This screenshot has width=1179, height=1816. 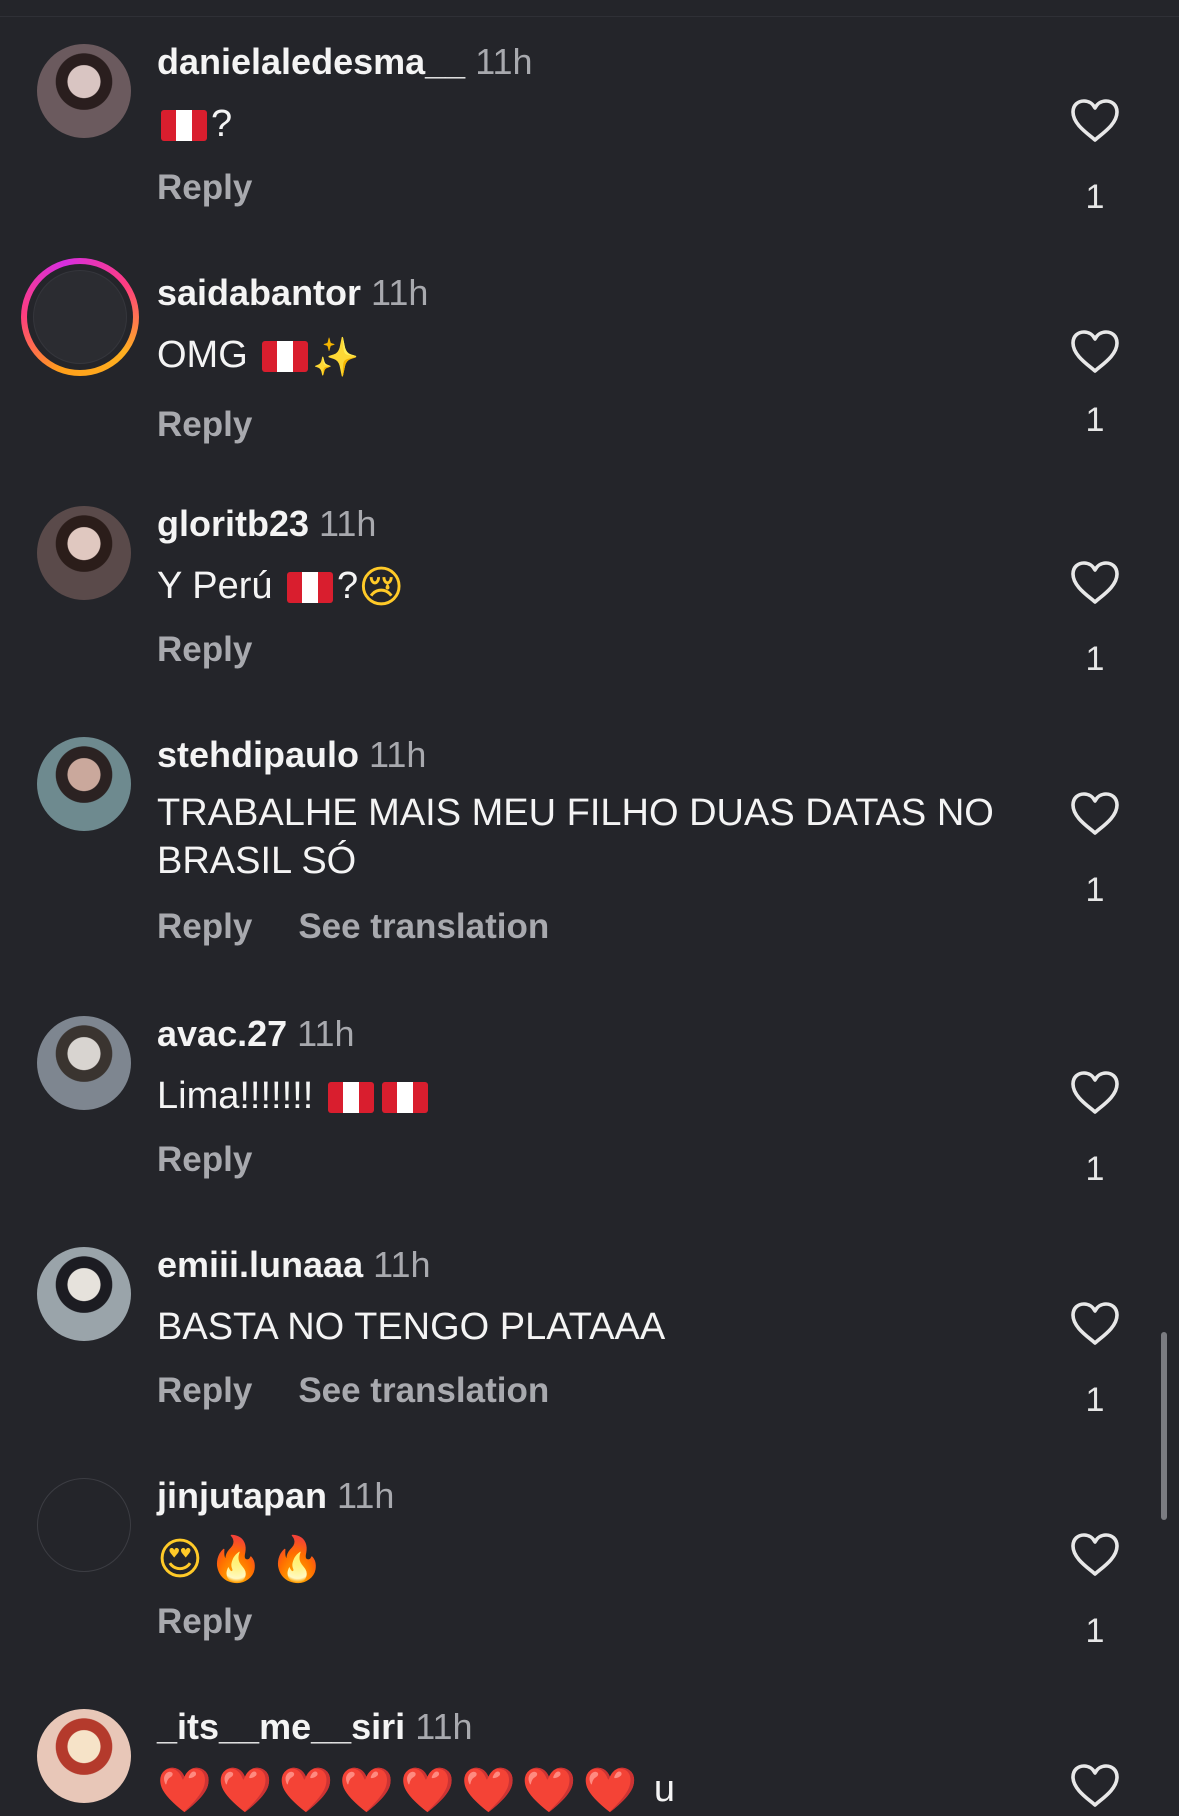 I want to click on username: jinjutapan, so click(x=242, y=1495).